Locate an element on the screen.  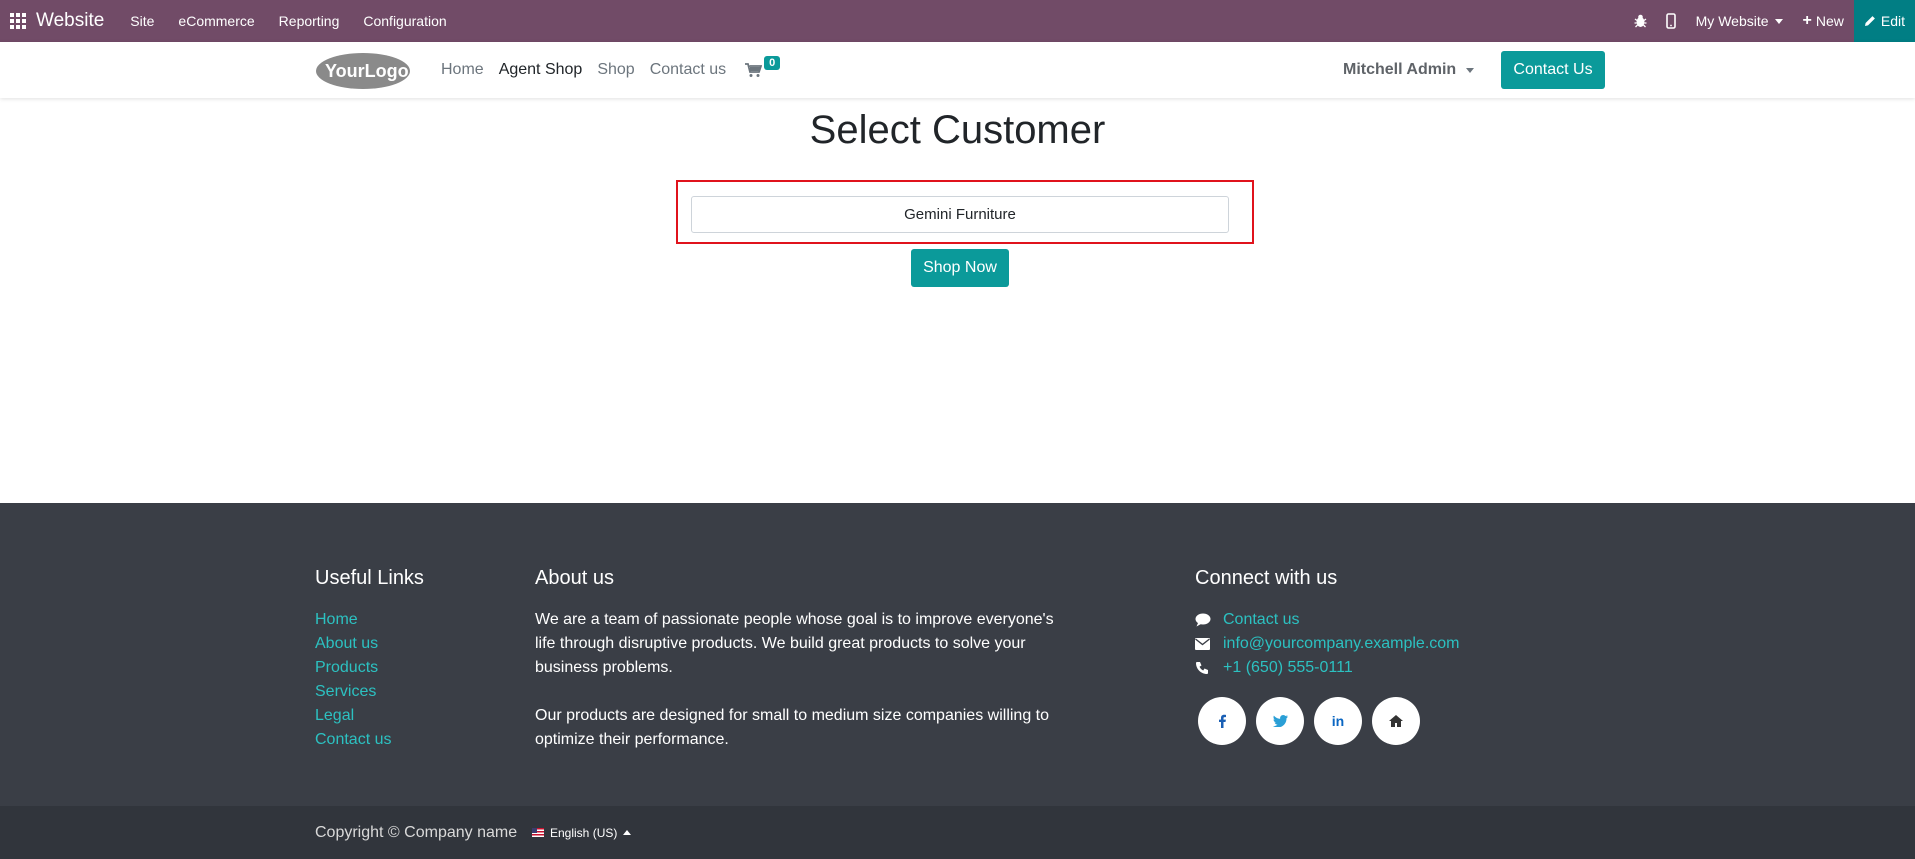
user-menu: Mitchell Admin is located at coordinates (1409, 70).